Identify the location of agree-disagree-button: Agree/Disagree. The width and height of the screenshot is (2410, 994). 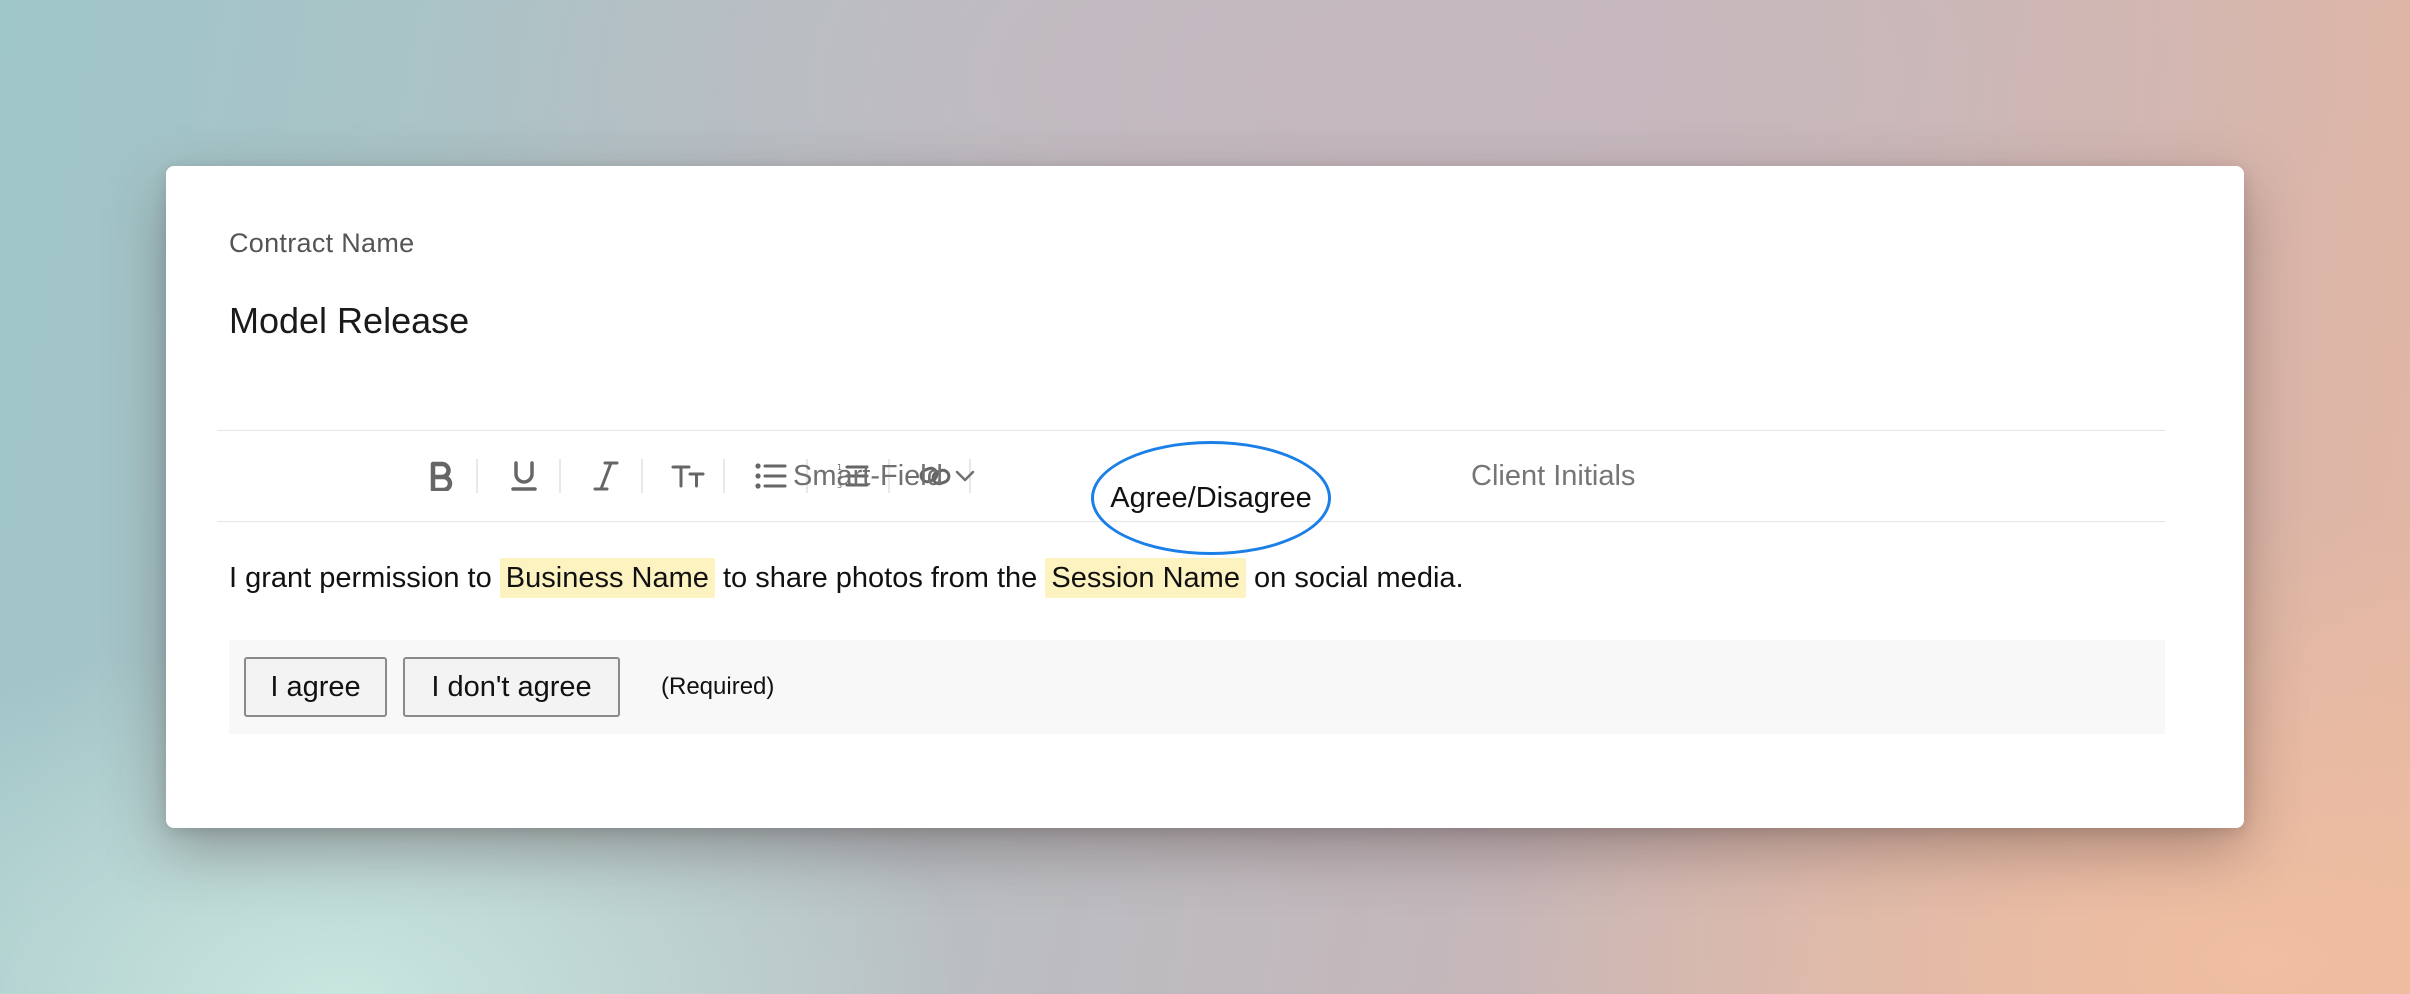
(1211, 498).